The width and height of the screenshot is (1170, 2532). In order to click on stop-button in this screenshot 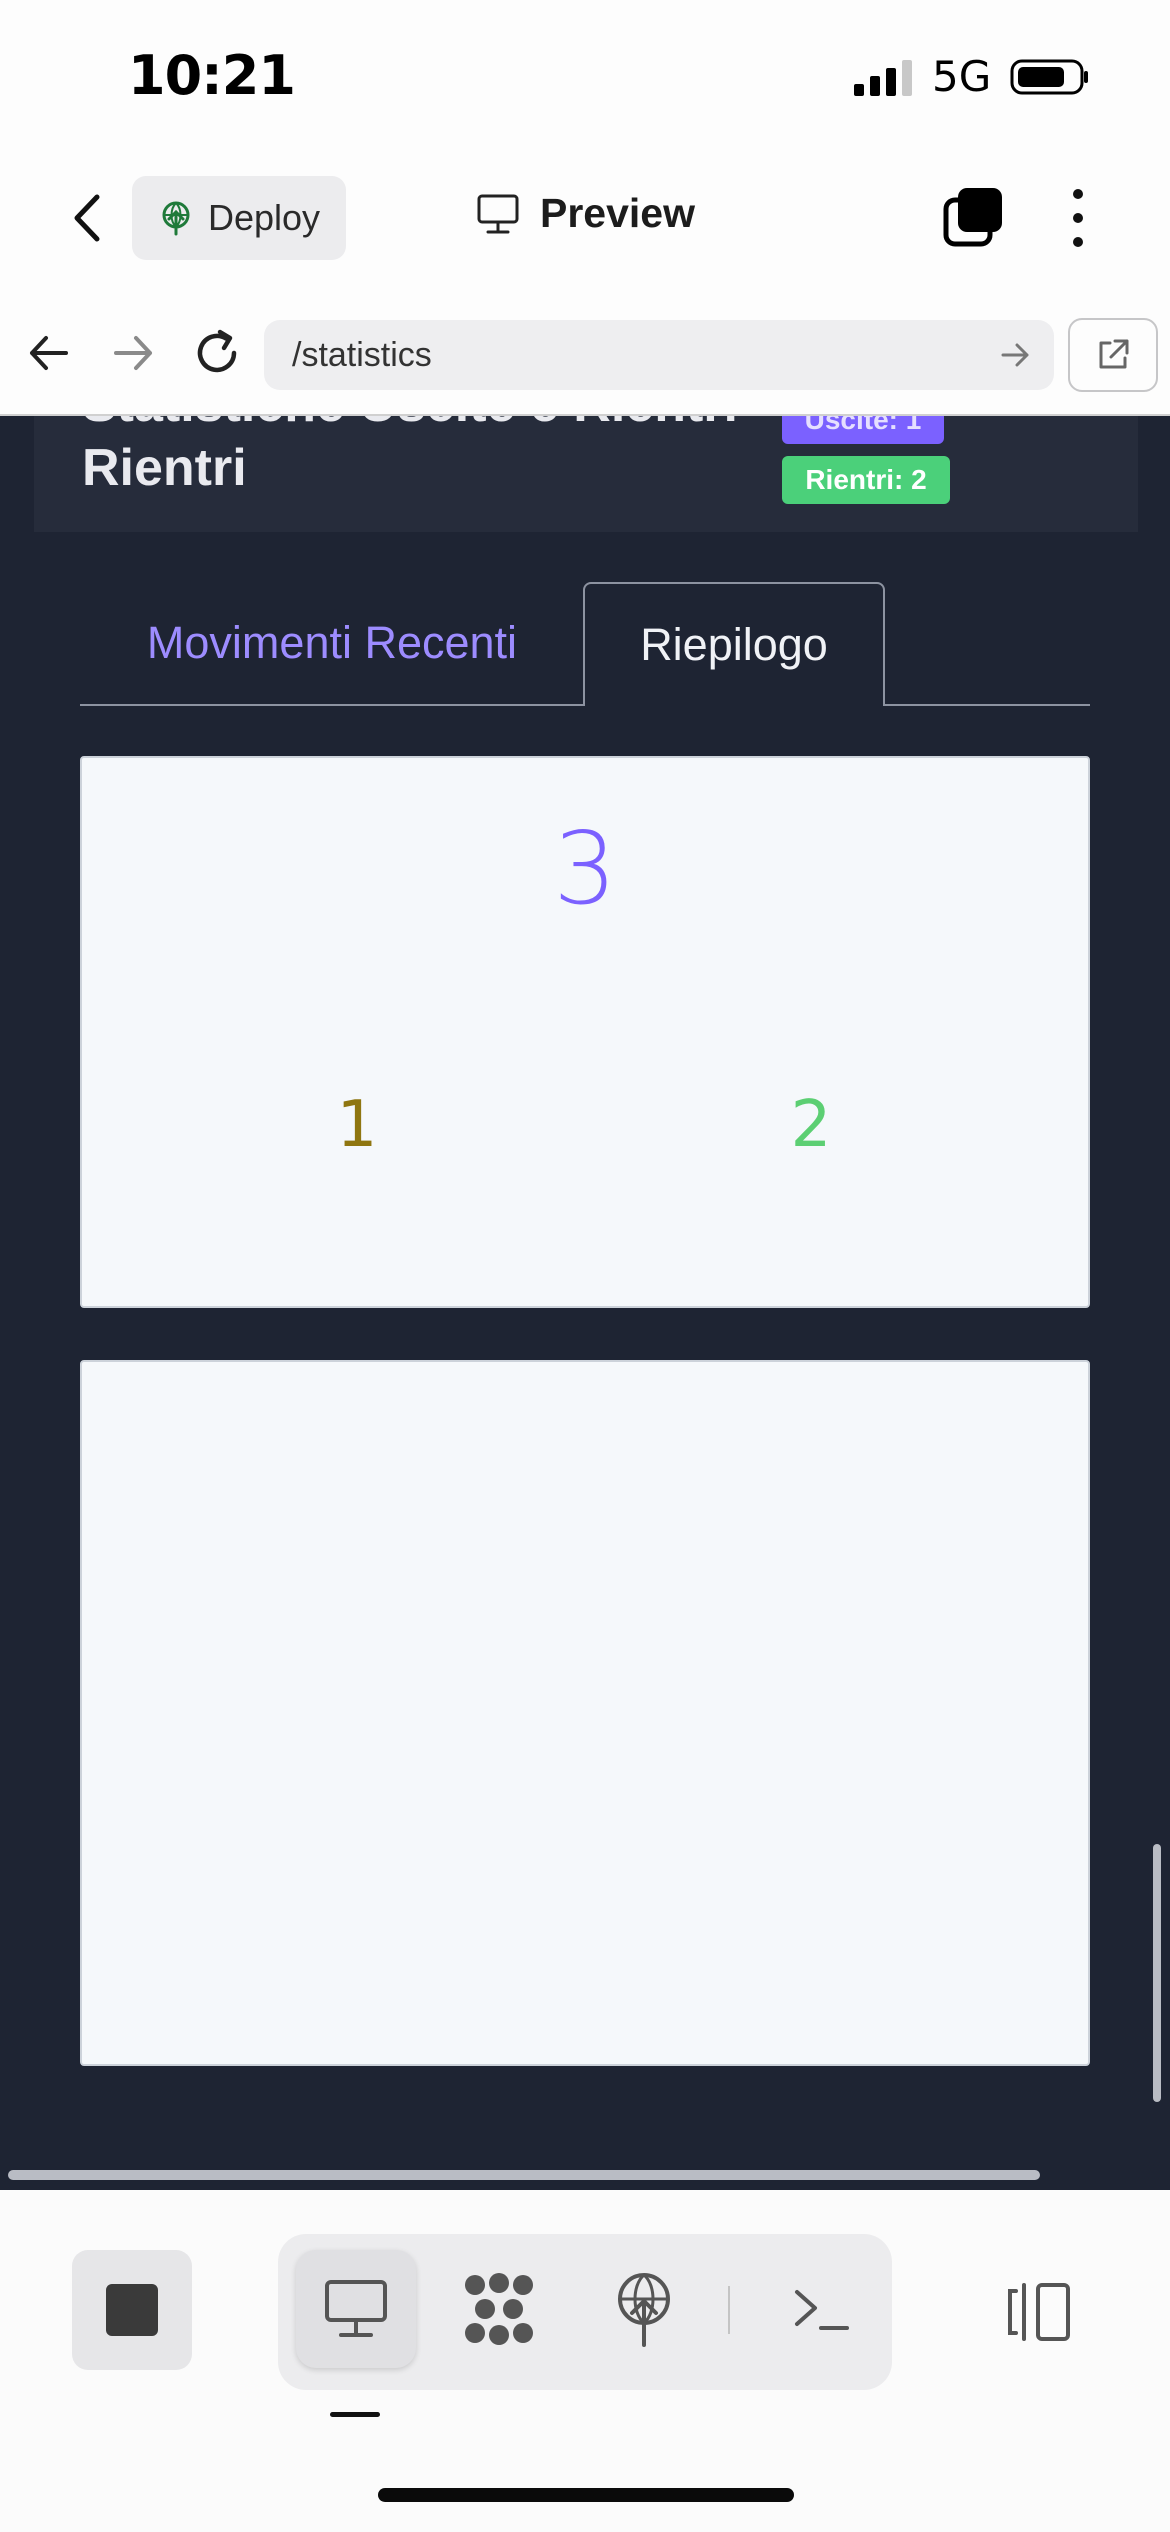, I will do `click(132, 2310)`.